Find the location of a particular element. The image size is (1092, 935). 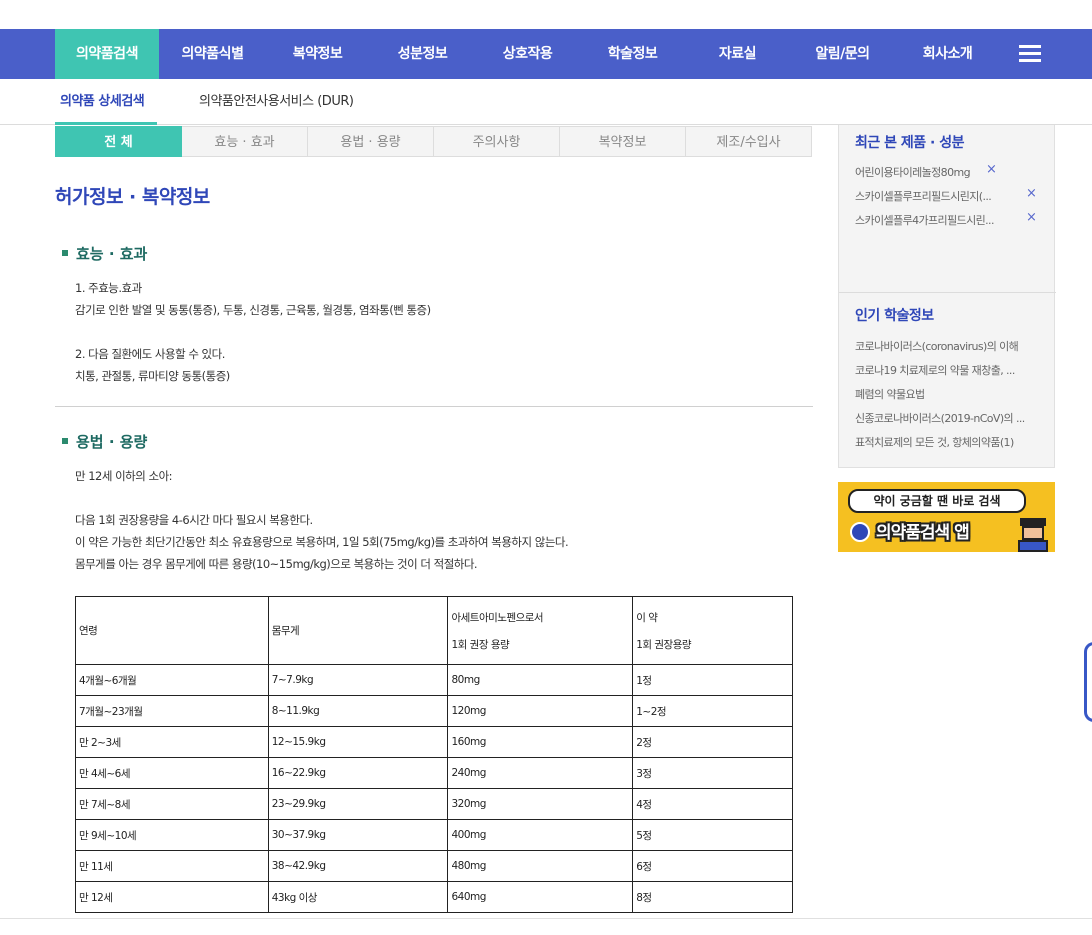

recent-product-link: 어린이용타이레놀정80mg is located at coordinates (920, 172).